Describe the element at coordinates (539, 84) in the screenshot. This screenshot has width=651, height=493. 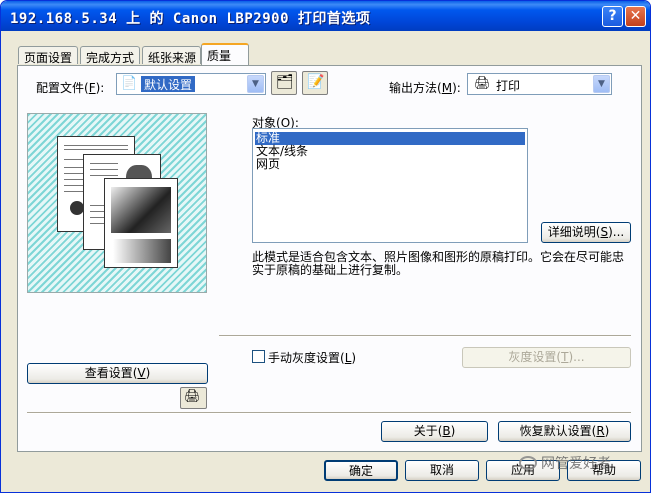
I see `output-combo: 🖨 打印 ▼` at that location.